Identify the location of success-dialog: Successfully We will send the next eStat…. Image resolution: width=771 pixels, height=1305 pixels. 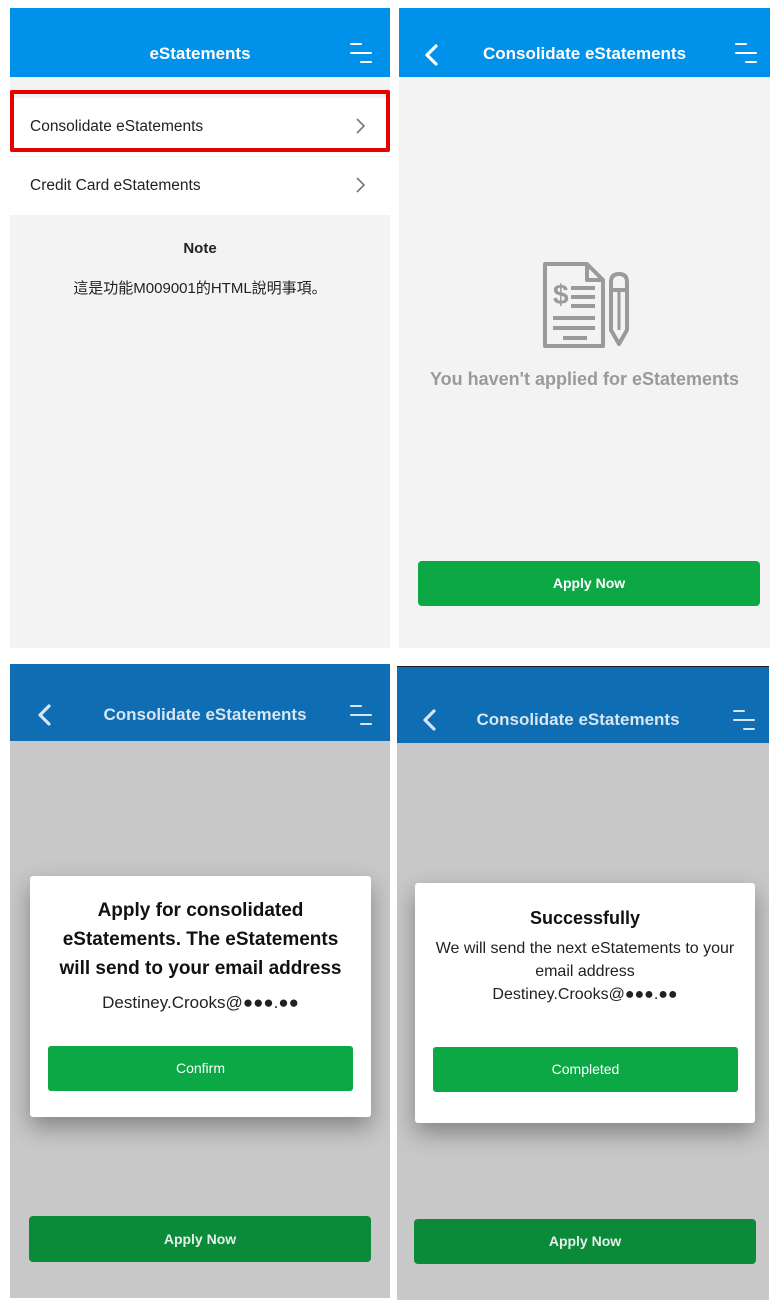
(585, 1003).